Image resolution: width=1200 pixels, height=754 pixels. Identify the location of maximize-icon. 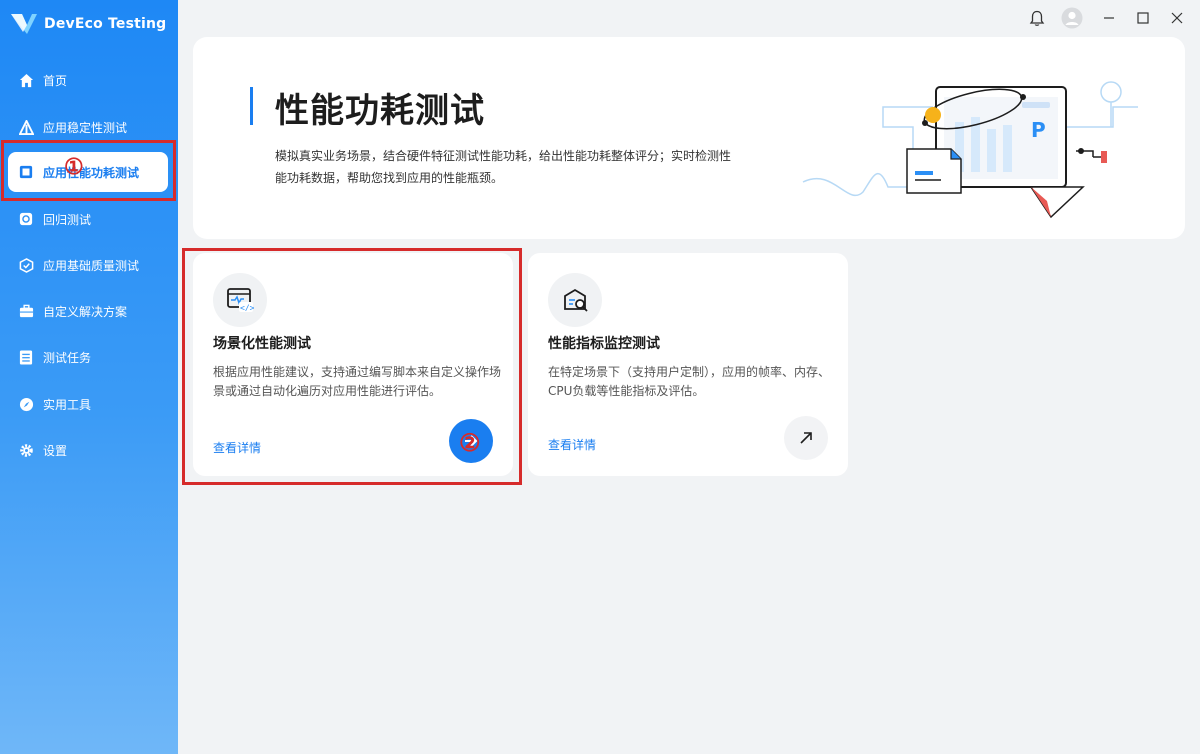
(1143, 18).